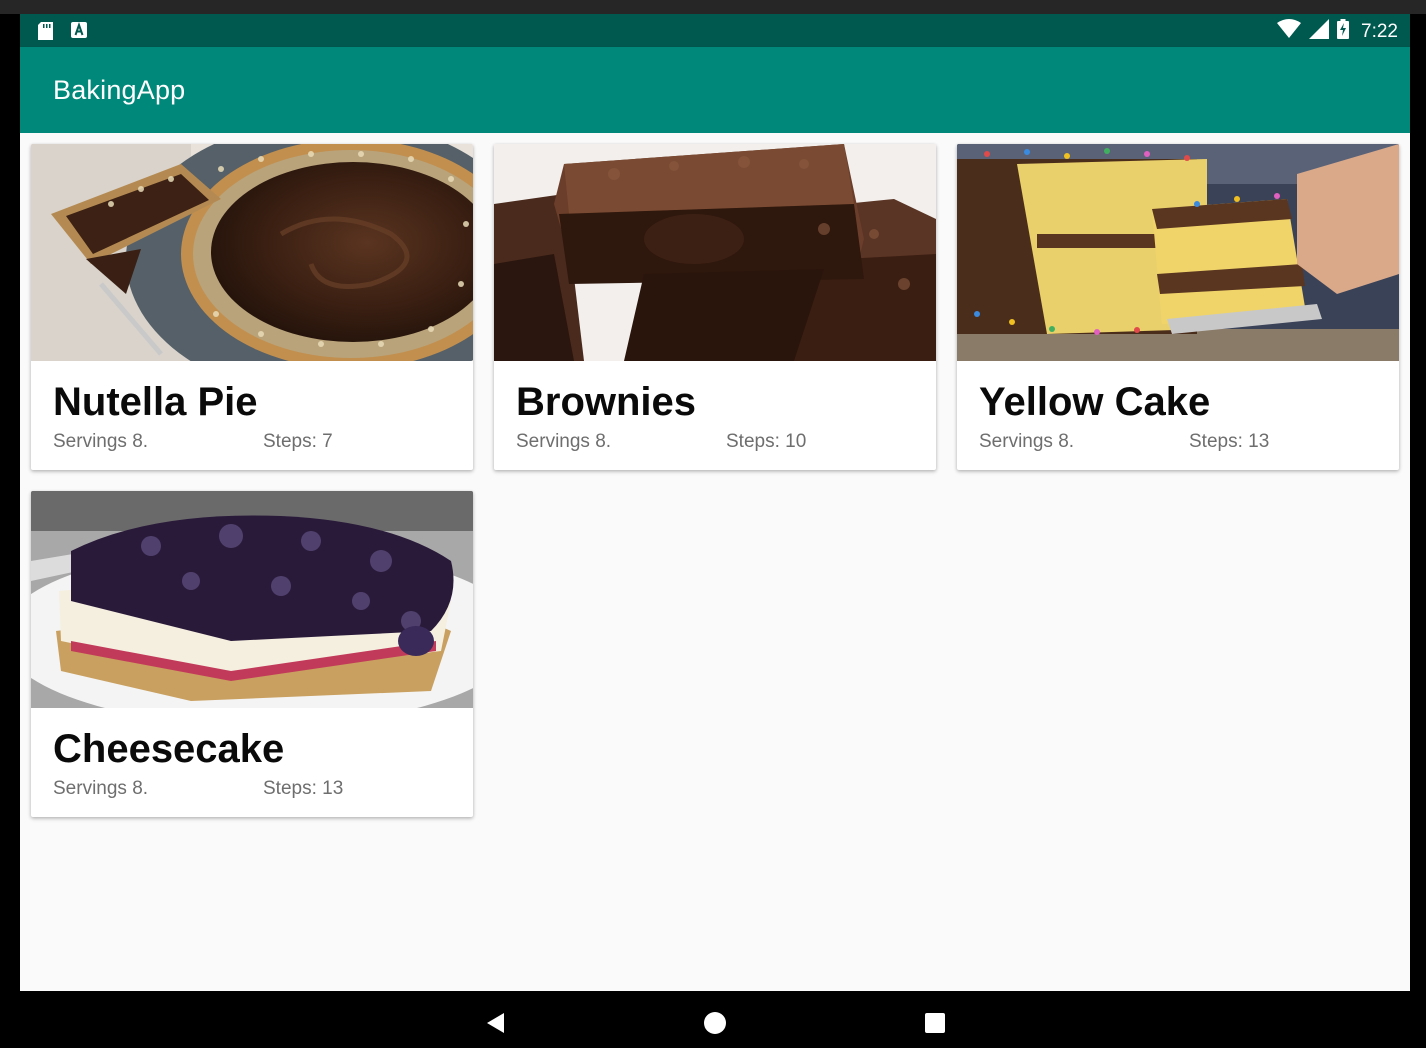  Describe the element at coordinates (298, 441) in the screenshot. I see `recipe-steps: Steps: 7` at that location.